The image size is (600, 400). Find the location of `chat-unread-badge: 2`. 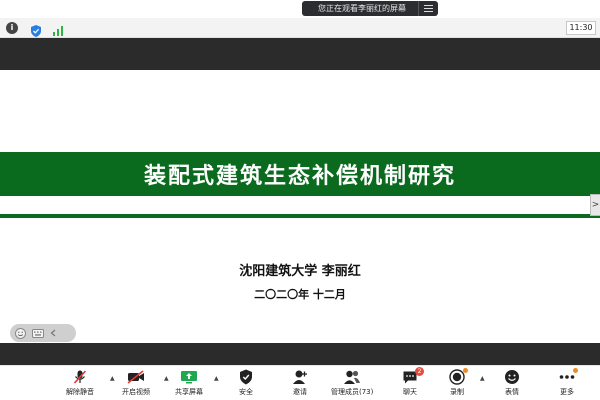

chat-unread-badge: 2 is located at coordinates (419, 371).